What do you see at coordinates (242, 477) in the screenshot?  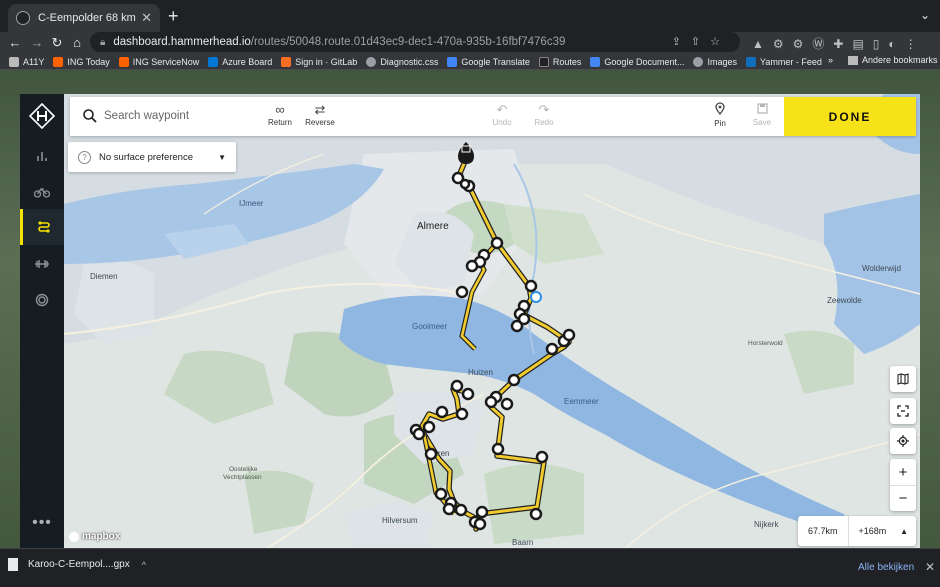 I see `map-label-vechtplassen: Vechtplassen` at bounding box center [242, 477].